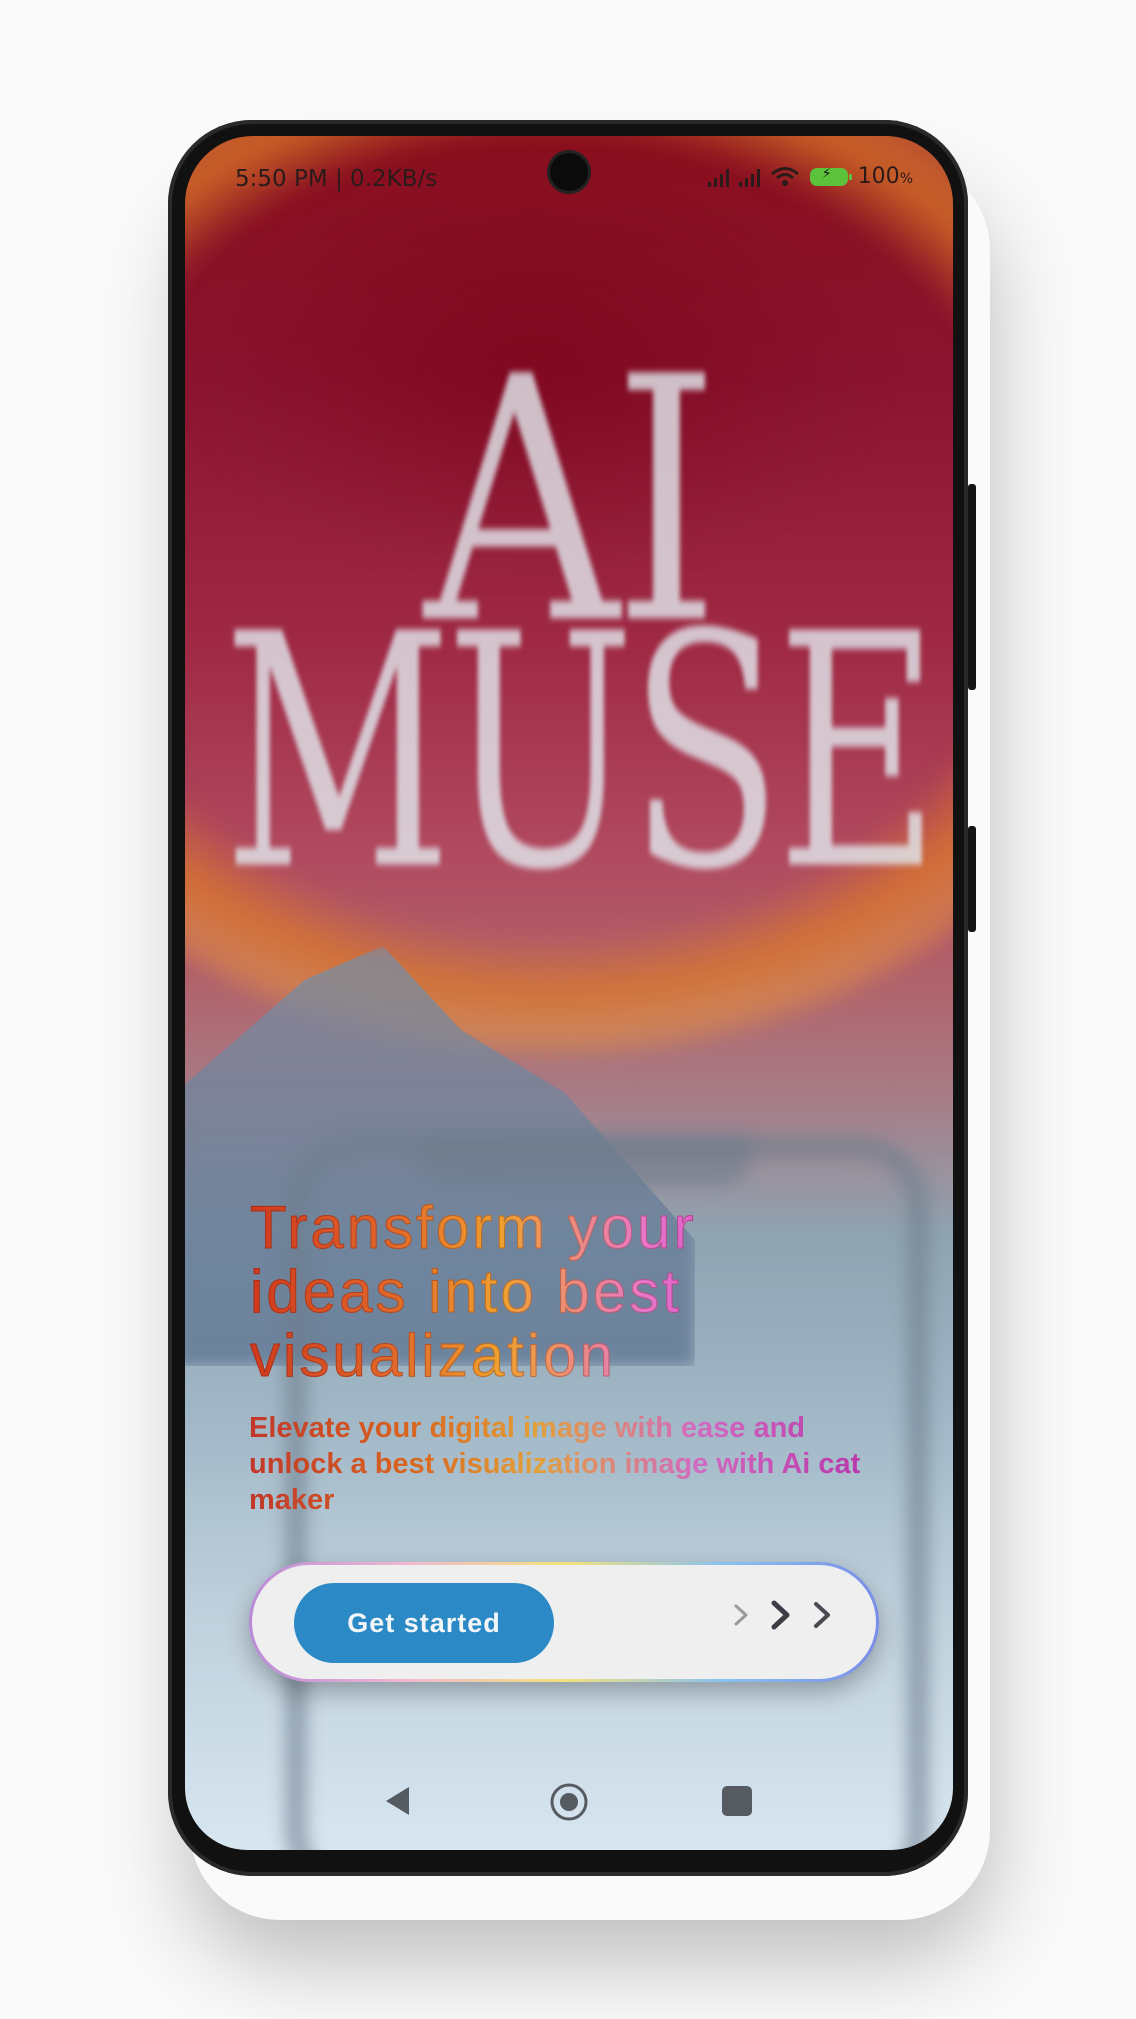 The width and height of the screenshot is (1136, 2019). I want to click on system-navigation-bar, so click(569, 1801).